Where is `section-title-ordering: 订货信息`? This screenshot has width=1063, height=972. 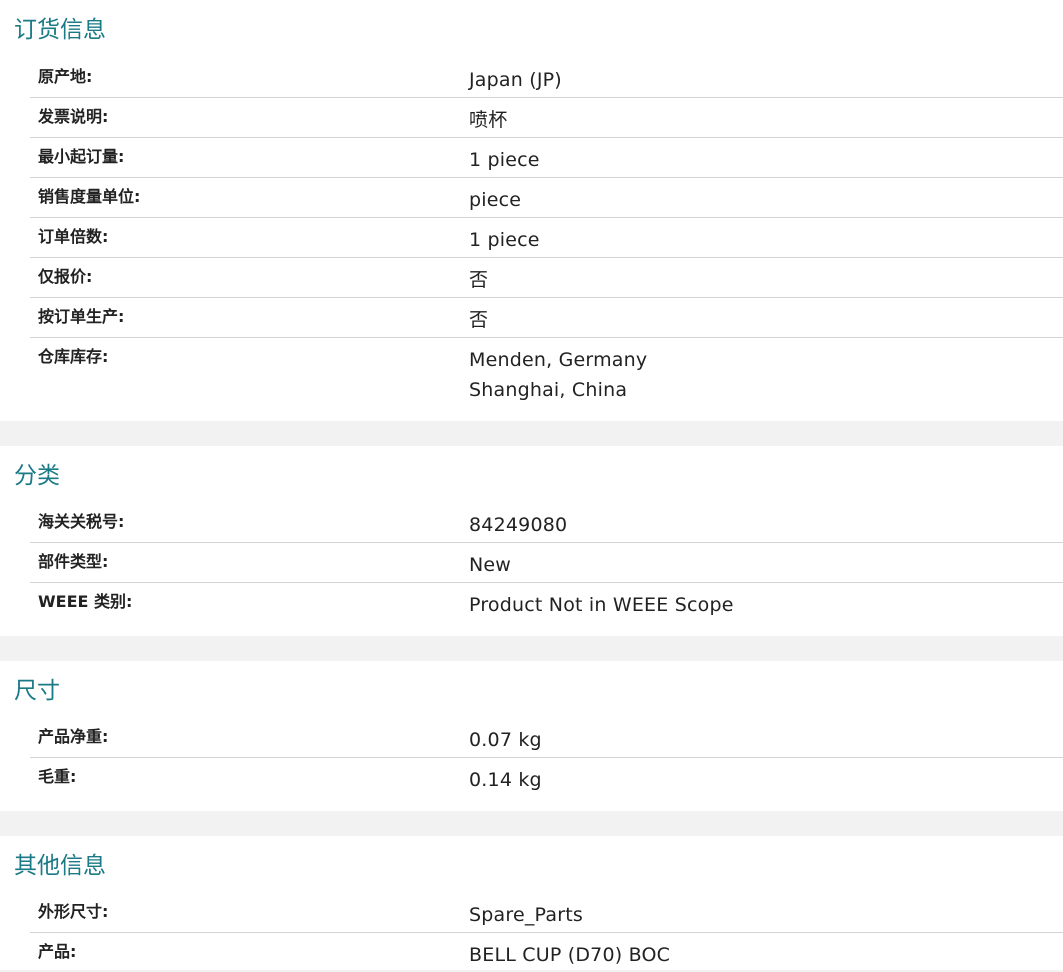 section-title-ordering: 订货信息 is located at coordinates (60, 30).